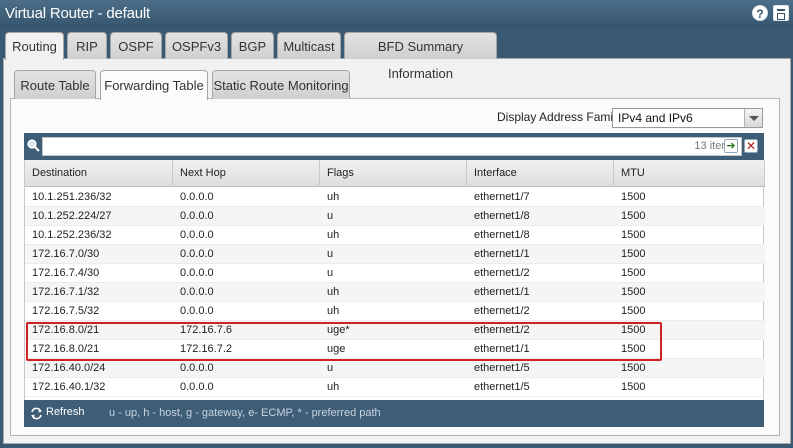 This screenshot has height=448, width=793. I want to click on cell-next-hop: 172.16.7.6, so click(206, 330).